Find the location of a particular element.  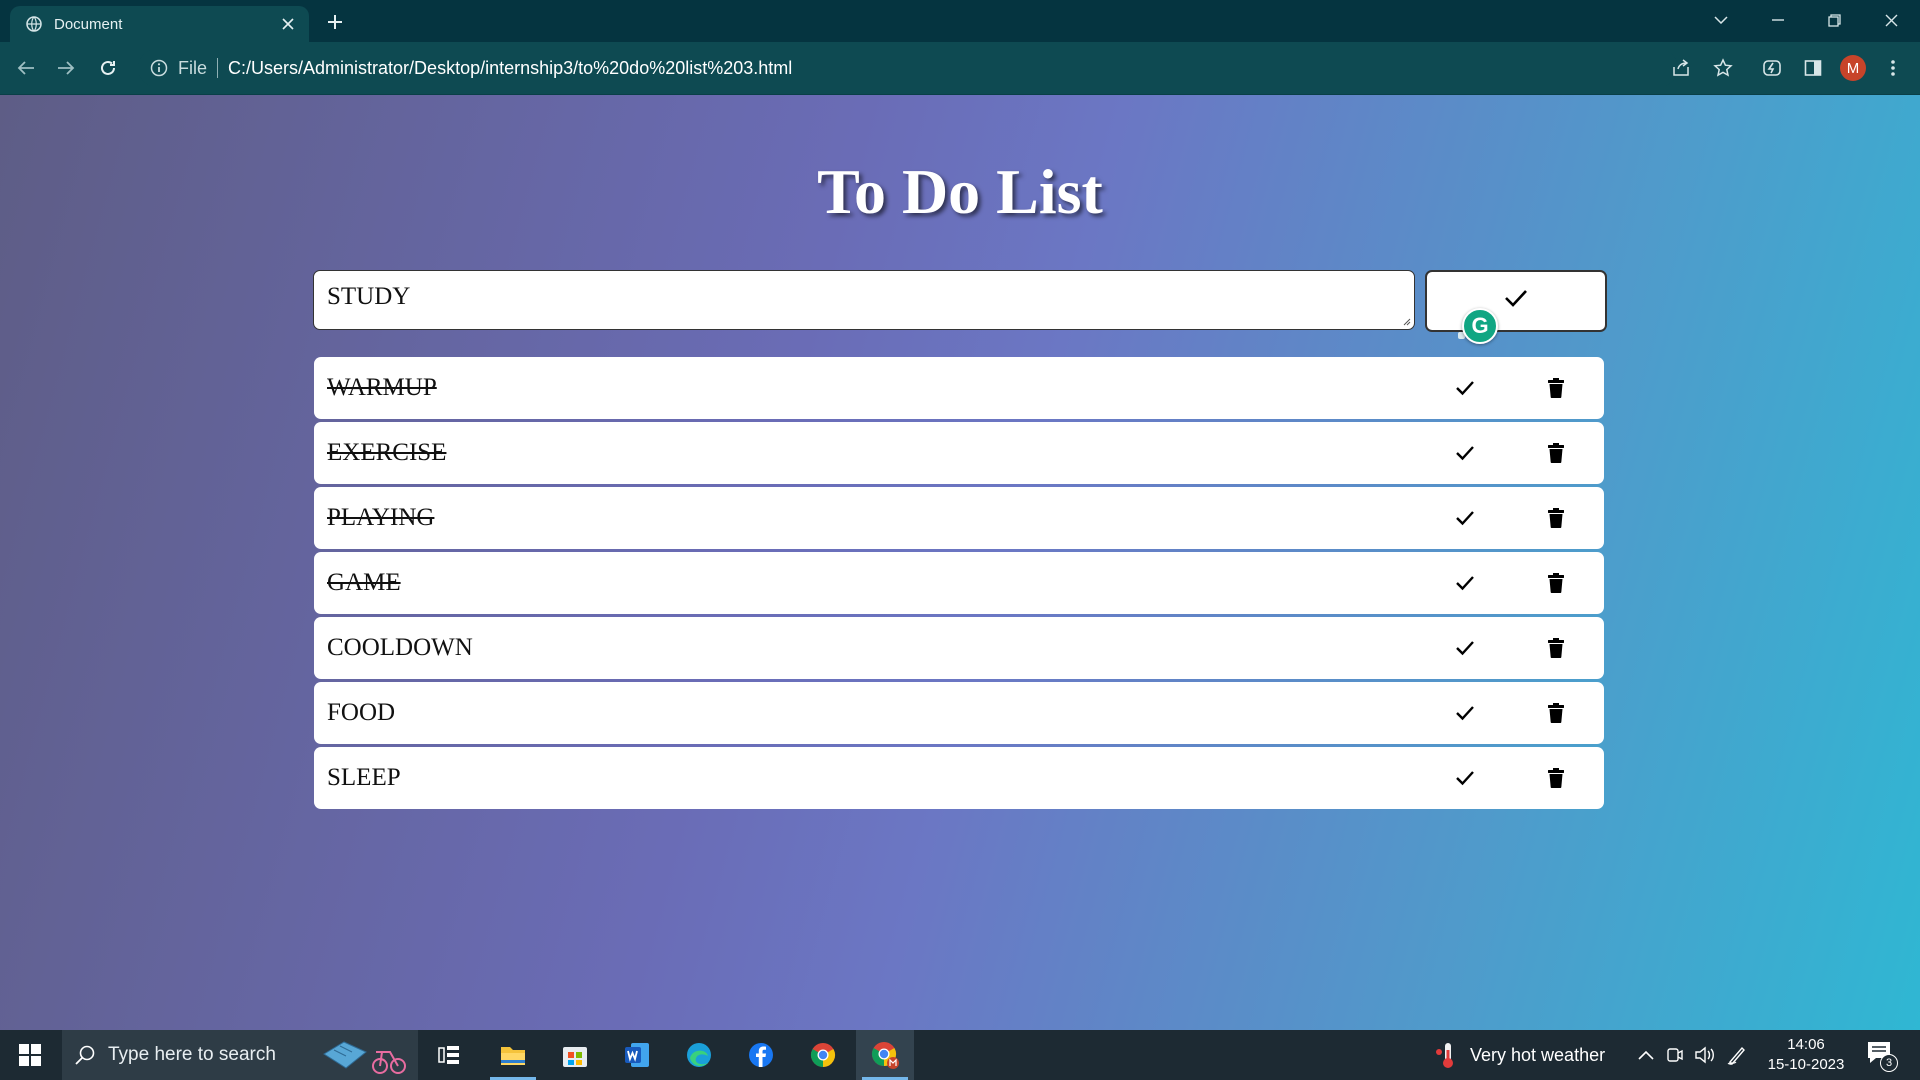

task-row: SLEEP is located at coordinates (959, 778).